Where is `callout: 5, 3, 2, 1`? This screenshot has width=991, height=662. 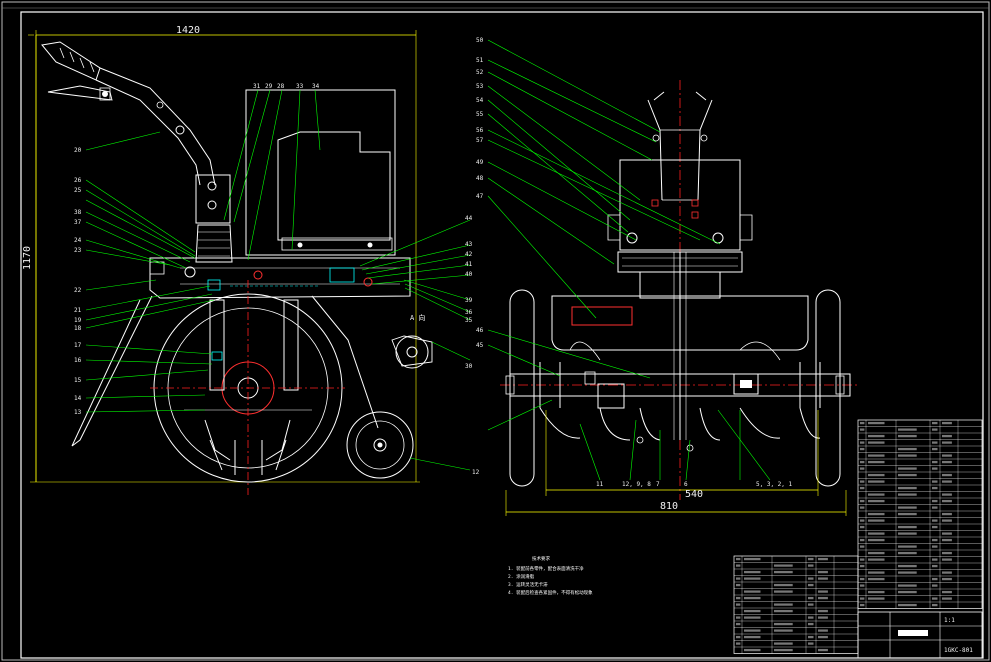 callout: 5, 3, 2, 1 is located at coordinates (774, 484).